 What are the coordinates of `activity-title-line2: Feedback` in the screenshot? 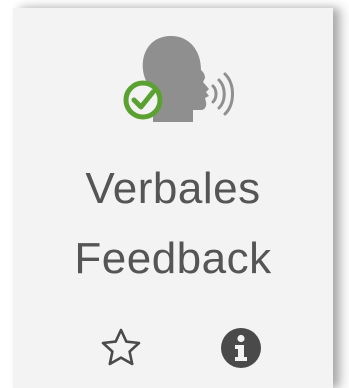 It's located at (173, 258).